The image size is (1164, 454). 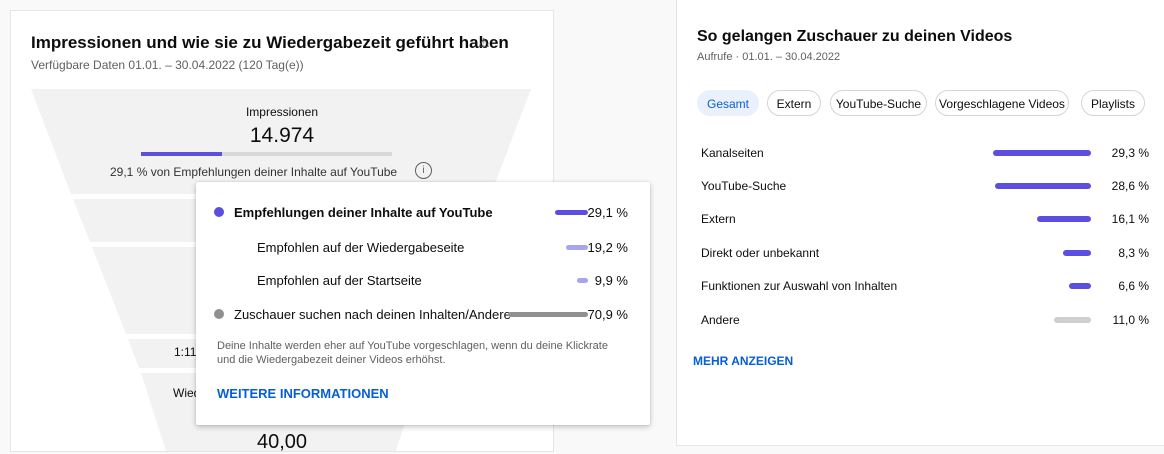 I want to click on traffic-source-value: 11,0 %, so click(x=1130, y=320).